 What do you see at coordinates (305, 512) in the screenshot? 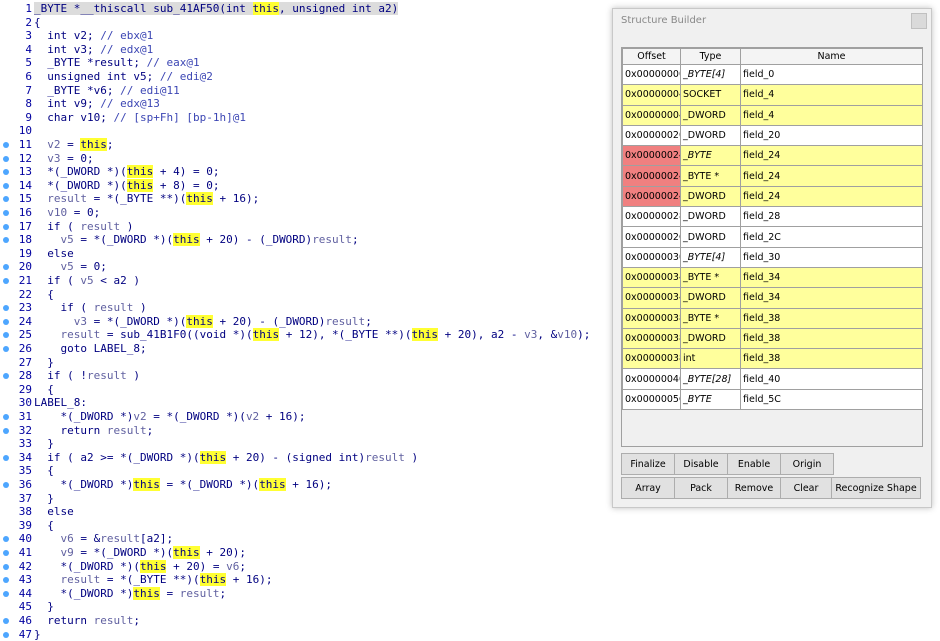
I see `code-line: 38 else` at bounding box center [305, 512].